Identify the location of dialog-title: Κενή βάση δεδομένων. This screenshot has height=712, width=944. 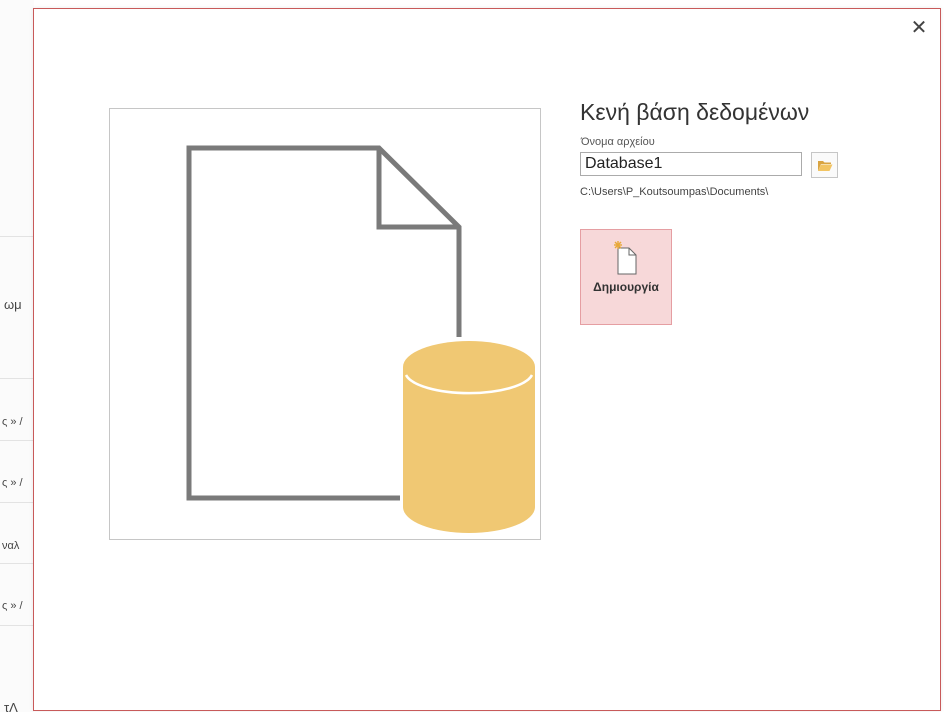
(695, 112).